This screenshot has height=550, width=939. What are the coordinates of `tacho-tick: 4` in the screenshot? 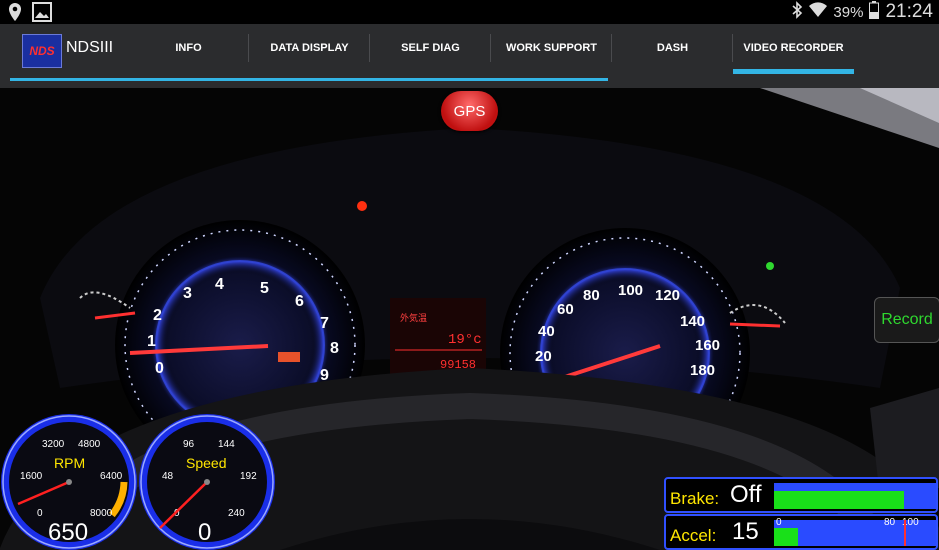 It's located at (219, 284).